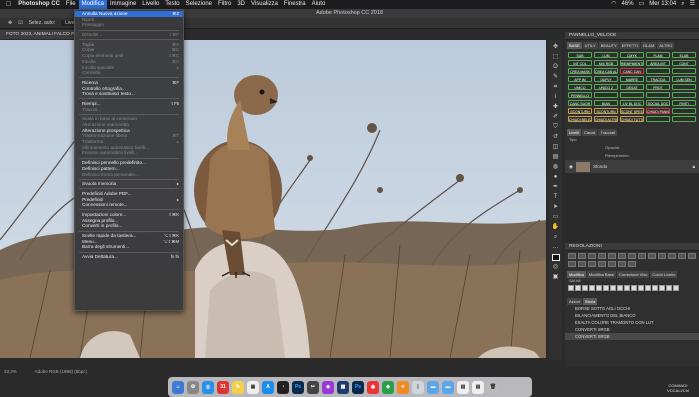 This screenshot has width=699, height=397. I want to click on action-button: SCONTURN, so click(606, 111).